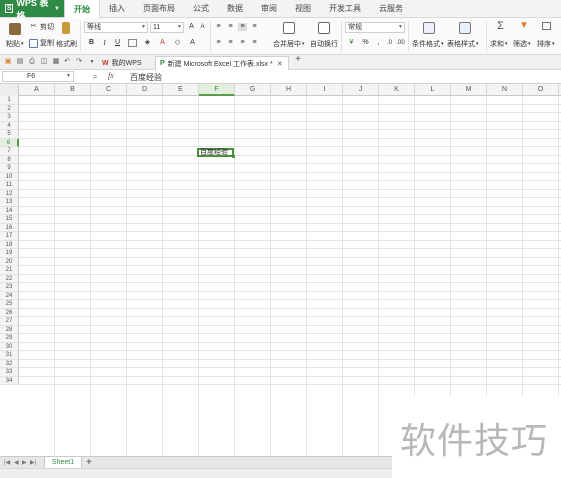  I want to click on align-right-icon: ≡, so click(242, 43).